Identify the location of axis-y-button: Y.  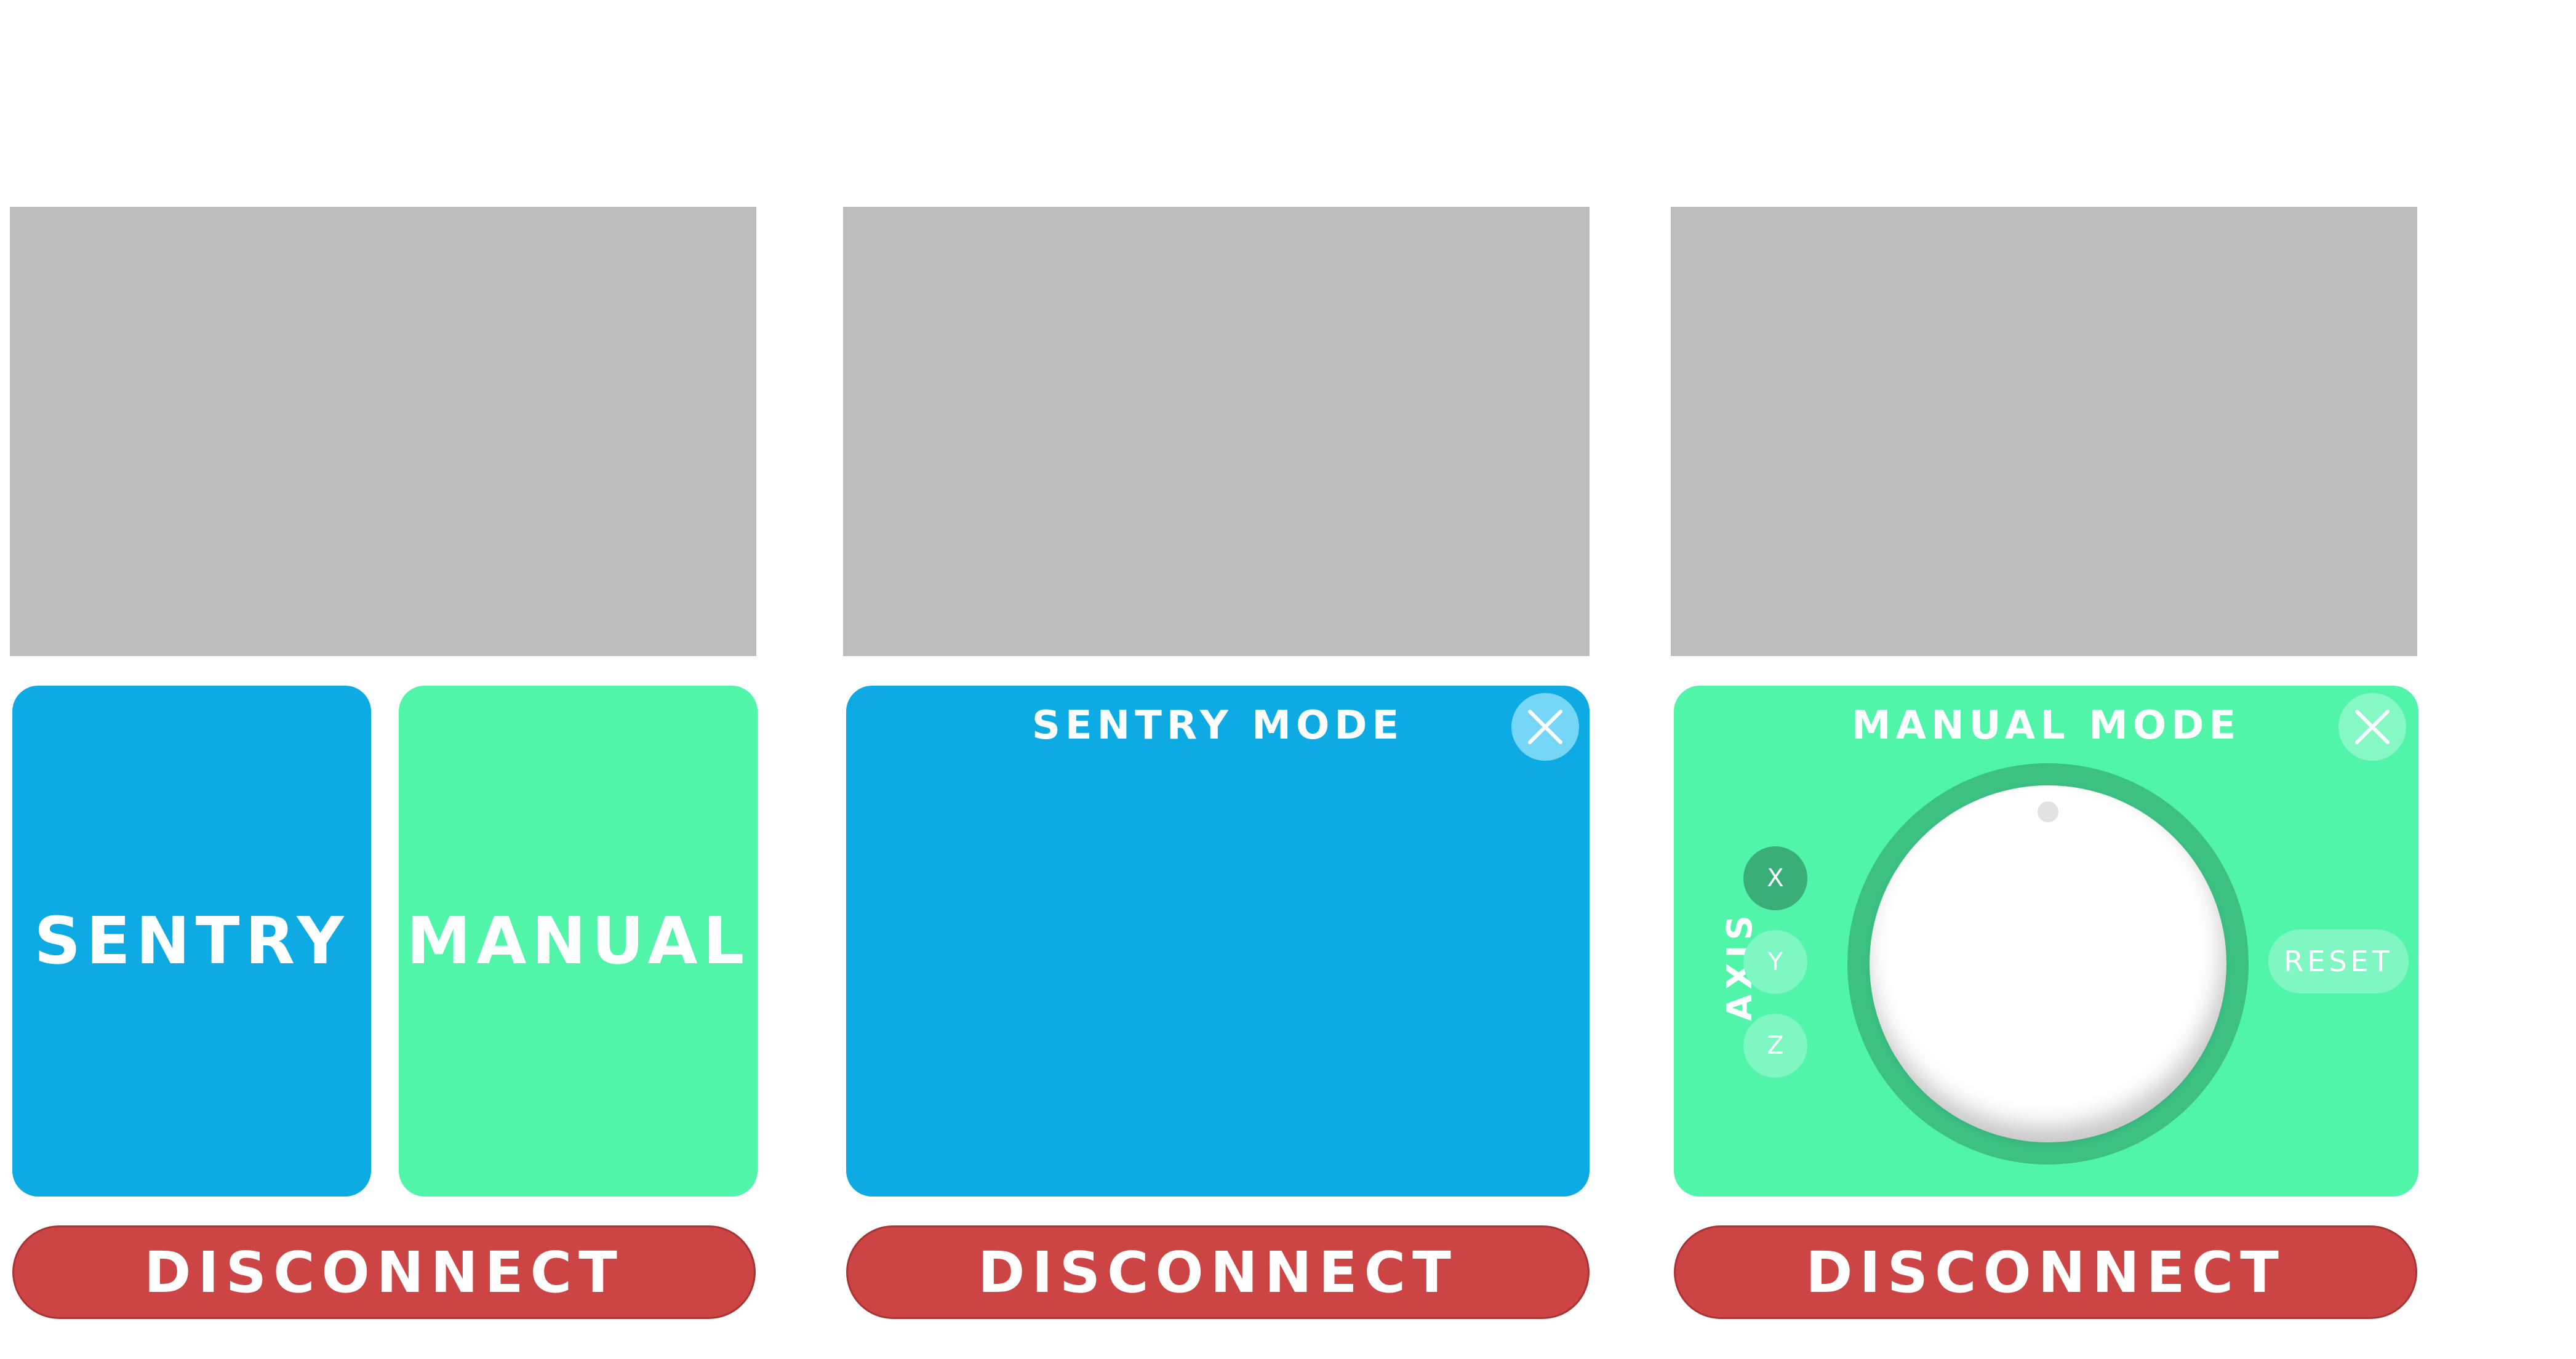
(1775, 962).